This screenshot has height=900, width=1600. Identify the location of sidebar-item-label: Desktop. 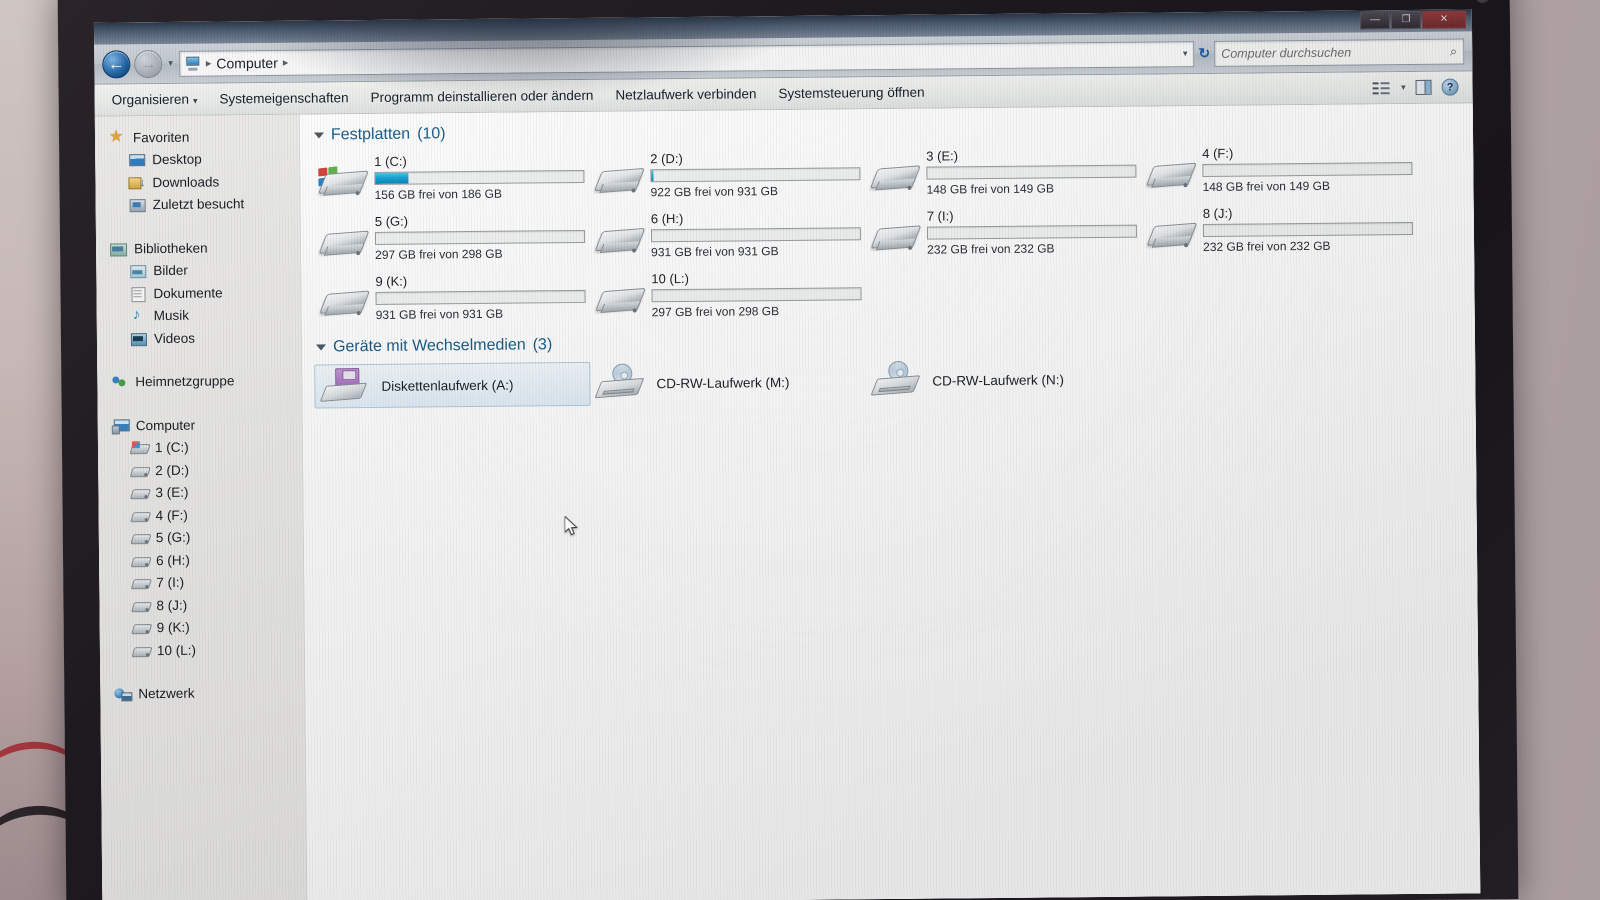
(177, 159).